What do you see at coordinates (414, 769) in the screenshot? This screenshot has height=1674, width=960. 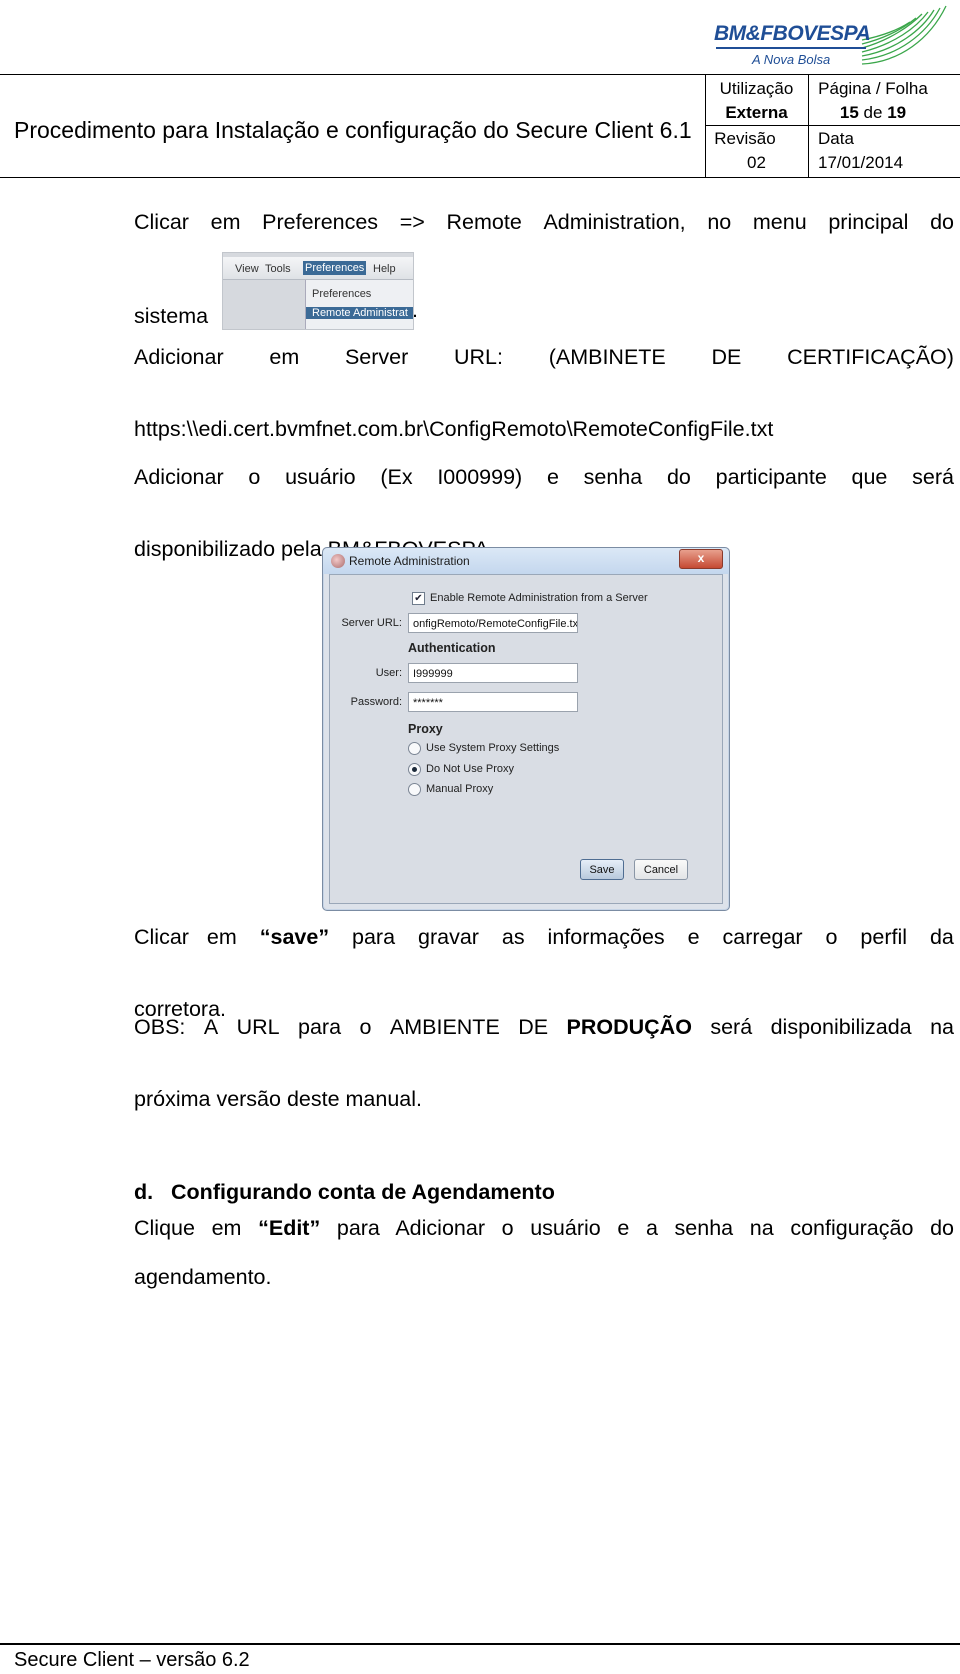 I see `proxy-radio-none` at bounding box center [414, 769].